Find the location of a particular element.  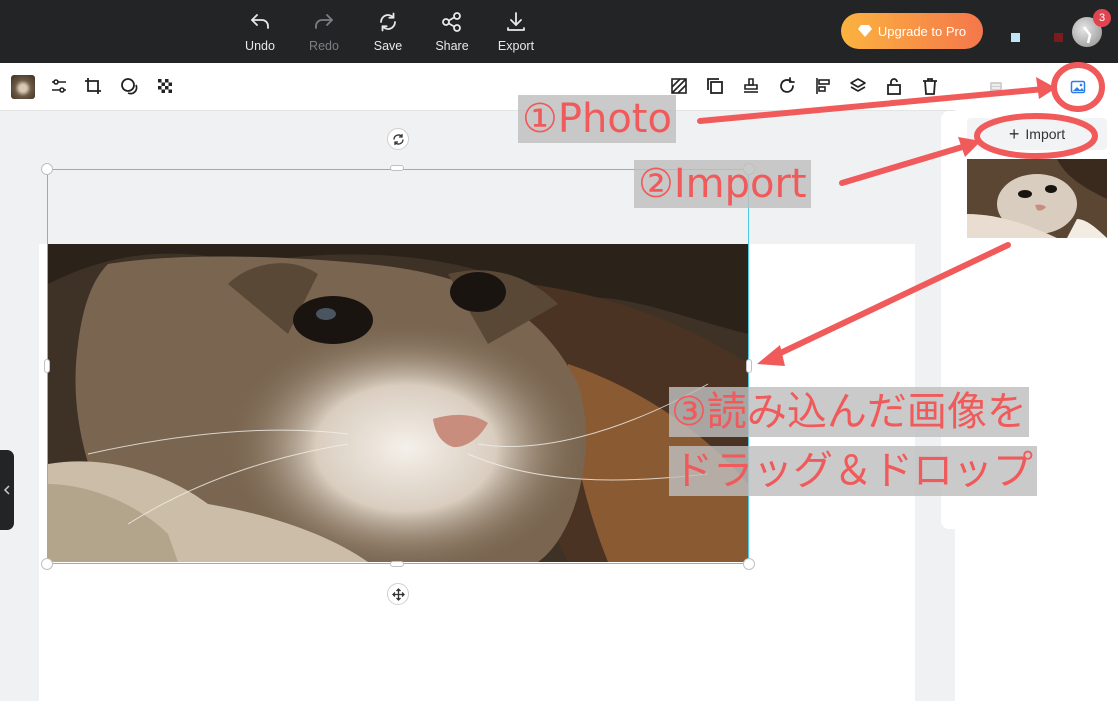

export-label: Export is located at coordinates (516, 46).